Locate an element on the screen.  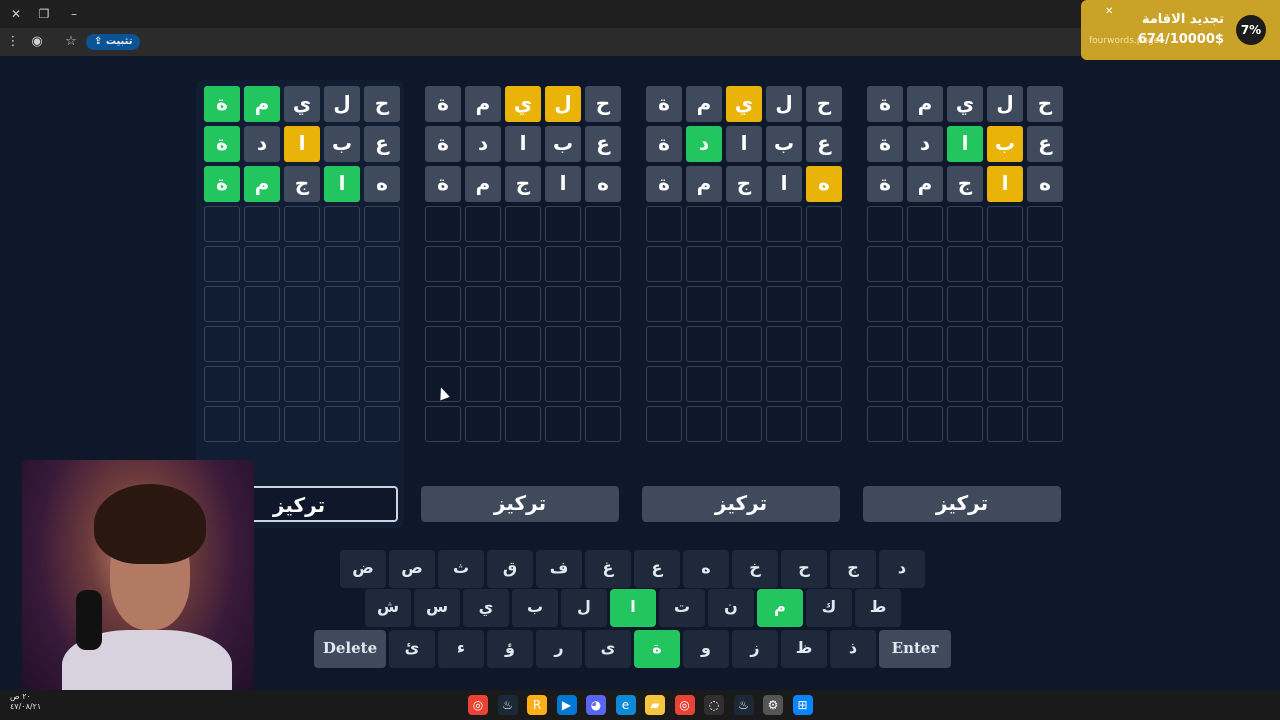
keyboard-key: ء is located at coordinates (461, 649).